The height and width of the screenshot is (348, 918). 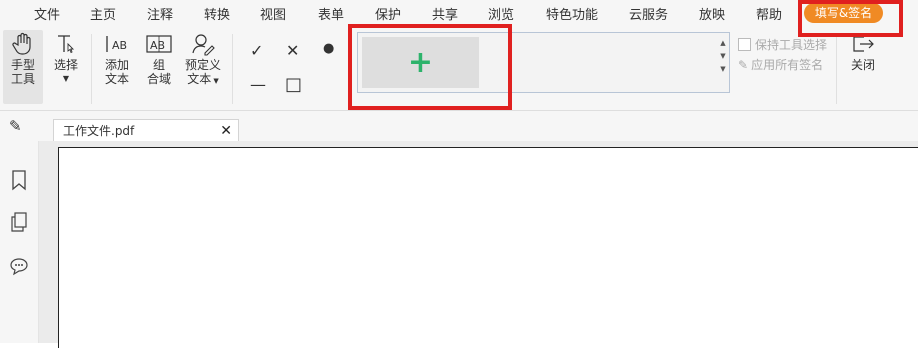 What do you see at coordinates (66, 79) in the screenshot?
I see `select-dropdown-arrow-icon: ▼` at bounding box center [66, 79].